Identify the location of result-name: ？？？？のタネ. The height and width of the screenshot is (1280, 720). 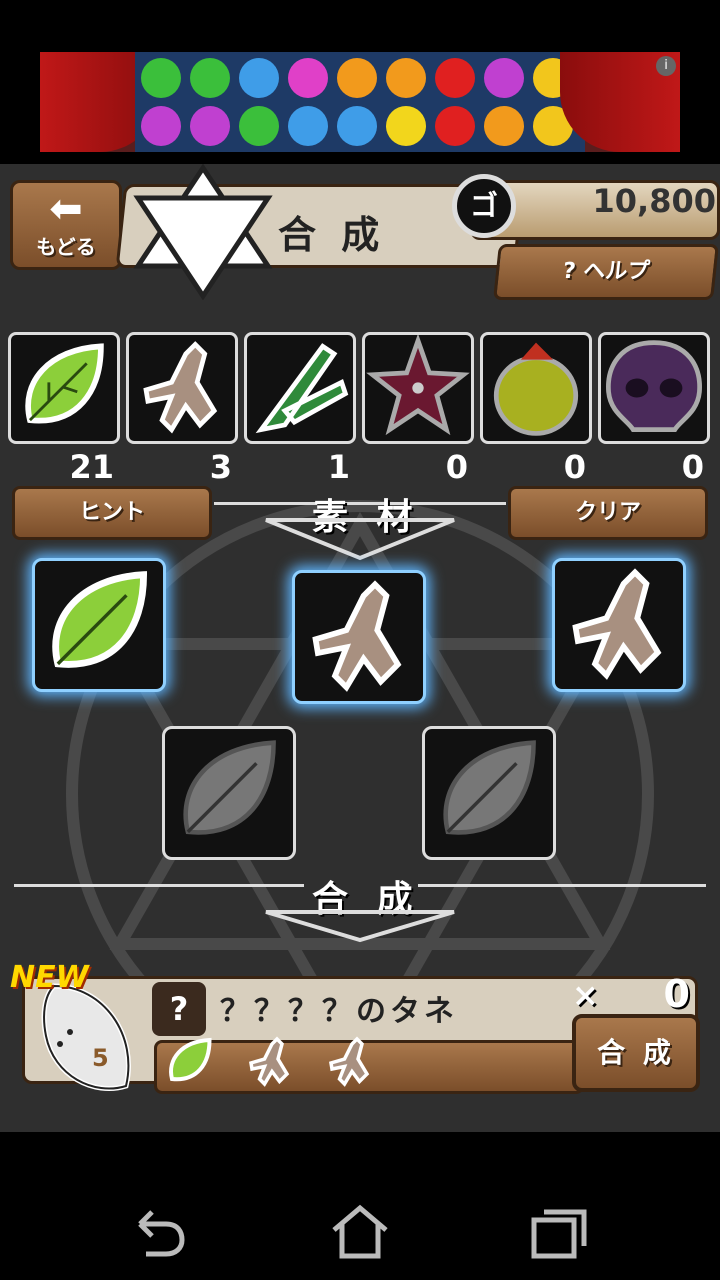
(339, 1011).